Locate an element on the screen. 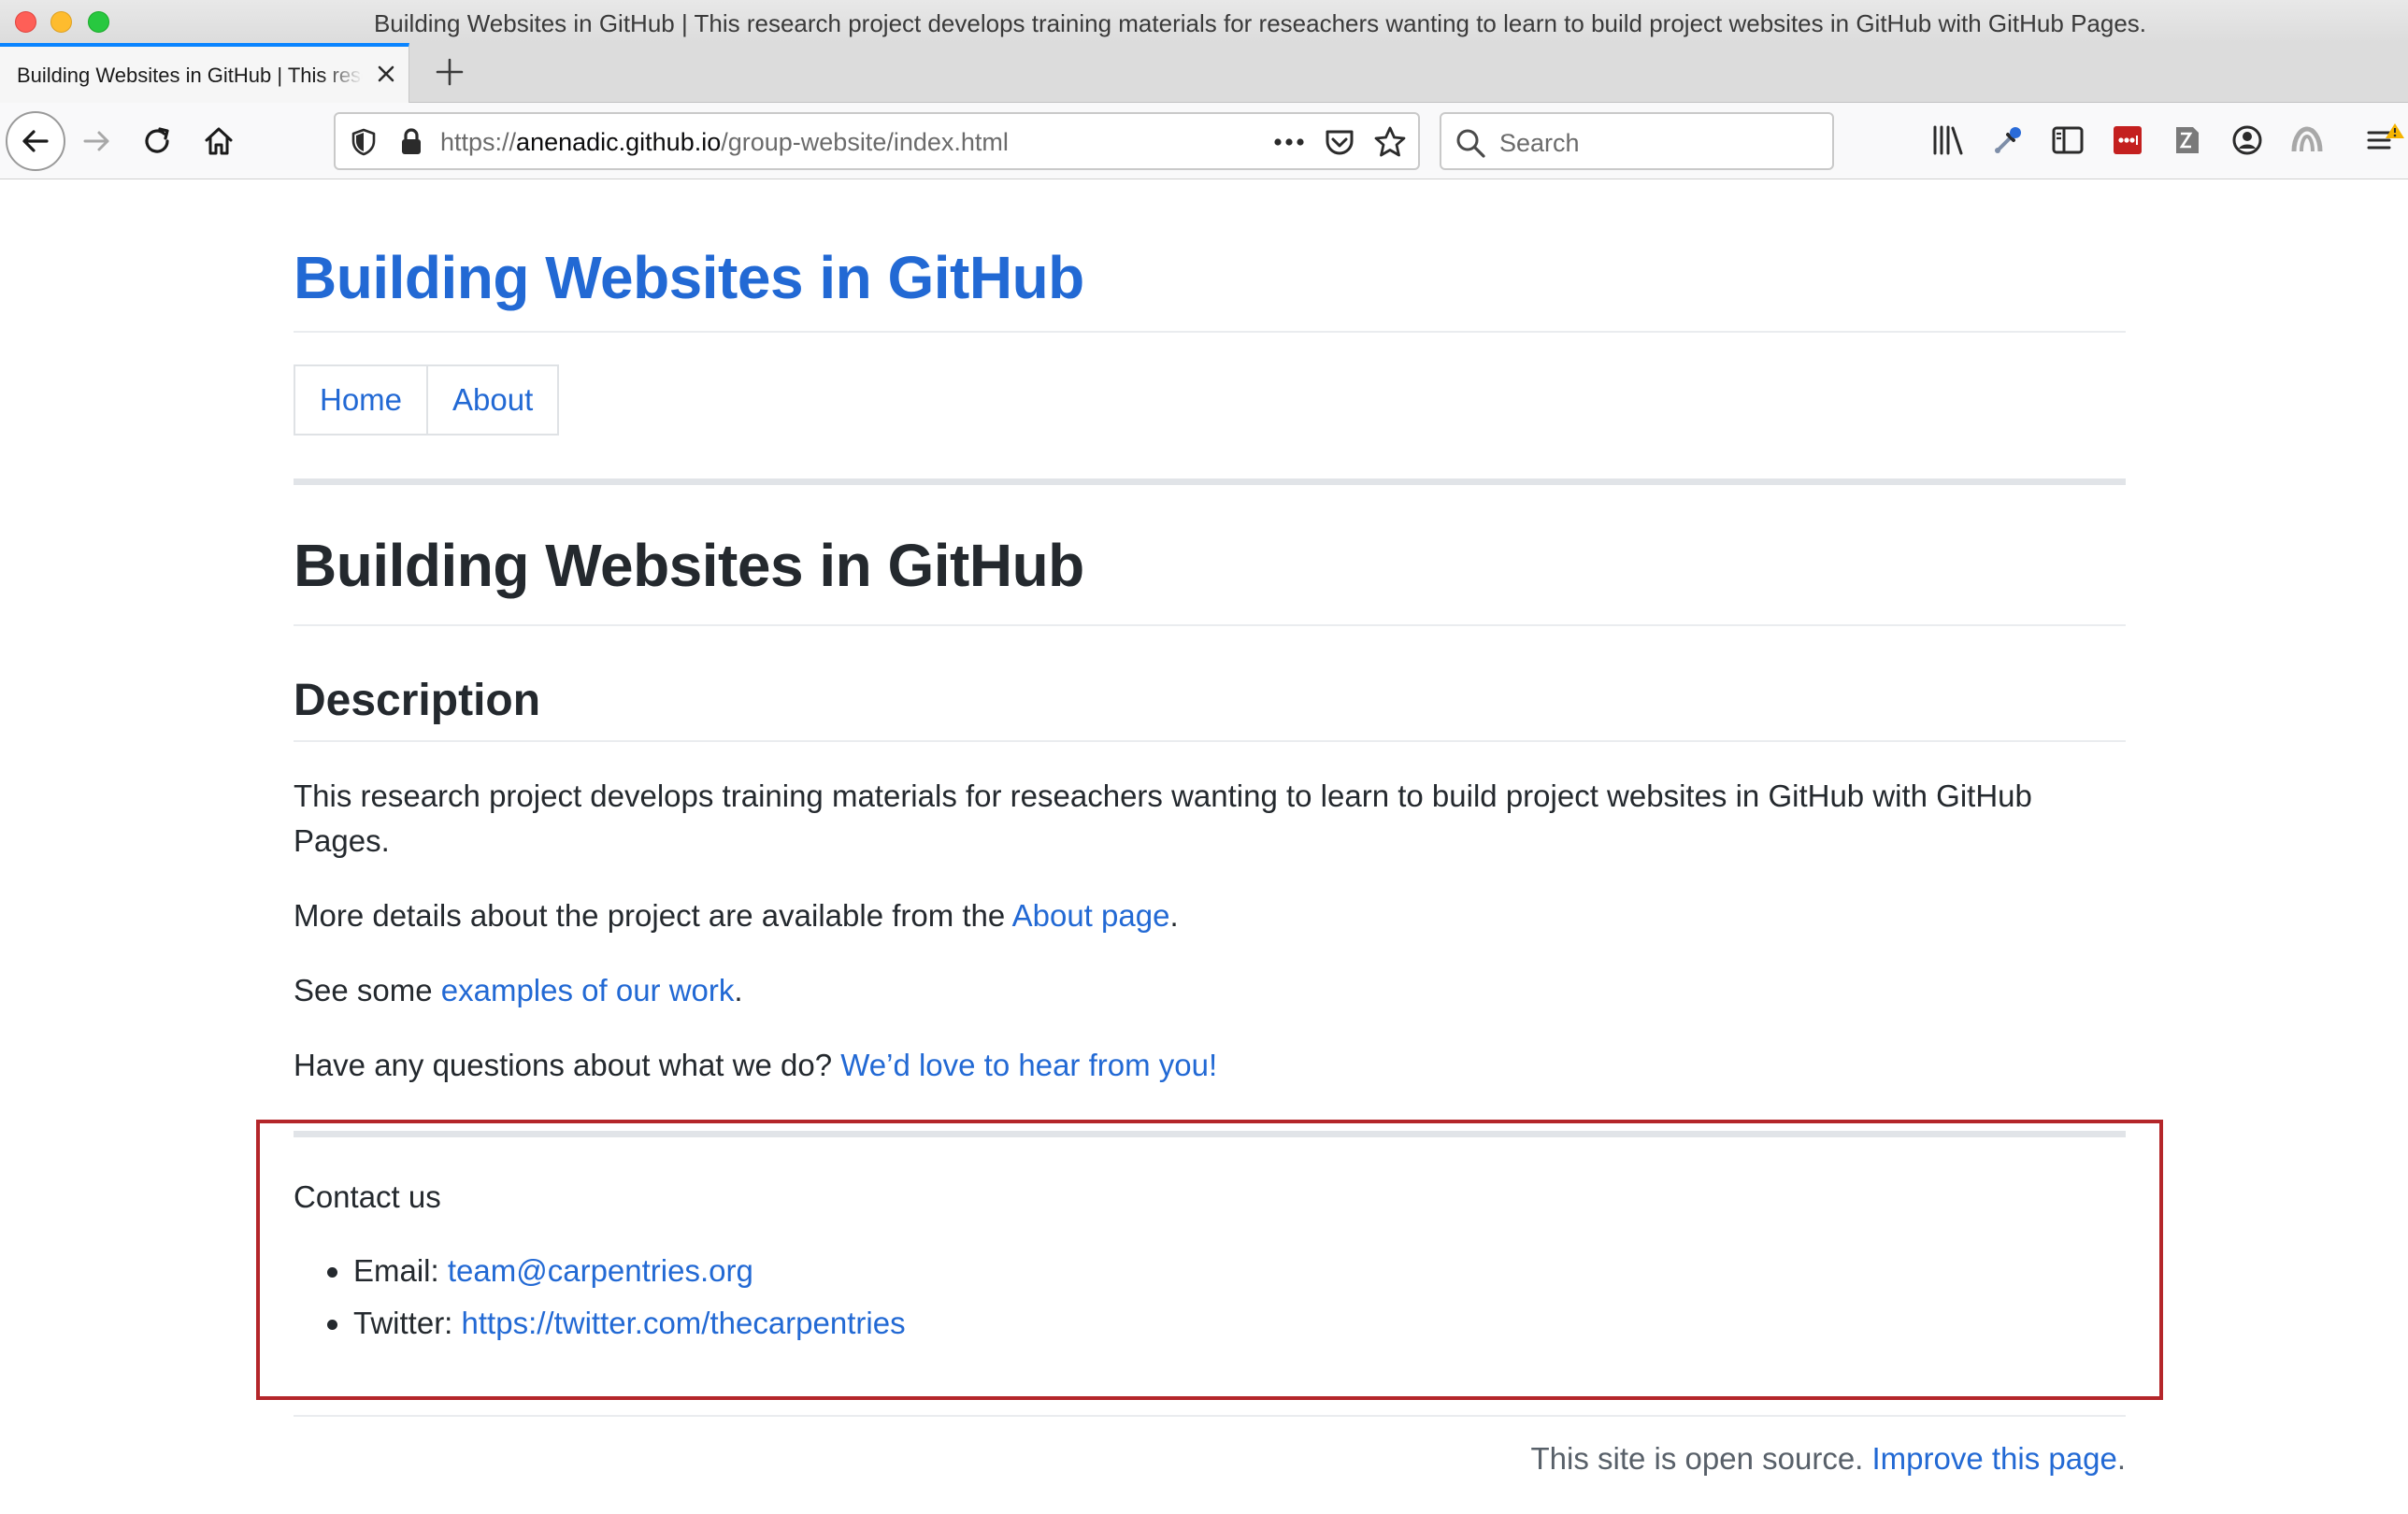 The width and height of the screenshot is (2408, 1514). search-bar: Search is located at coordinates (1637, 141).